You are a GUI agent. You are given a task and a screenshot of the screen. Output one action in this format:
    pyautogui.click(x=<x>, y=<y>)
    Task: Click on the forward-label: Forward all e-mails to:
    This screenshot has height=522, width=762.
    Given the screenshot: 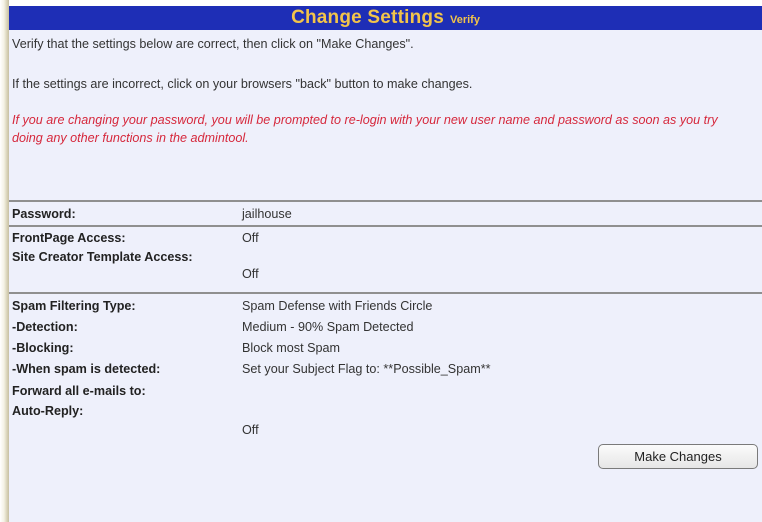 What is the action you would take?
    pyautogui.click(x=79, y=391)
    